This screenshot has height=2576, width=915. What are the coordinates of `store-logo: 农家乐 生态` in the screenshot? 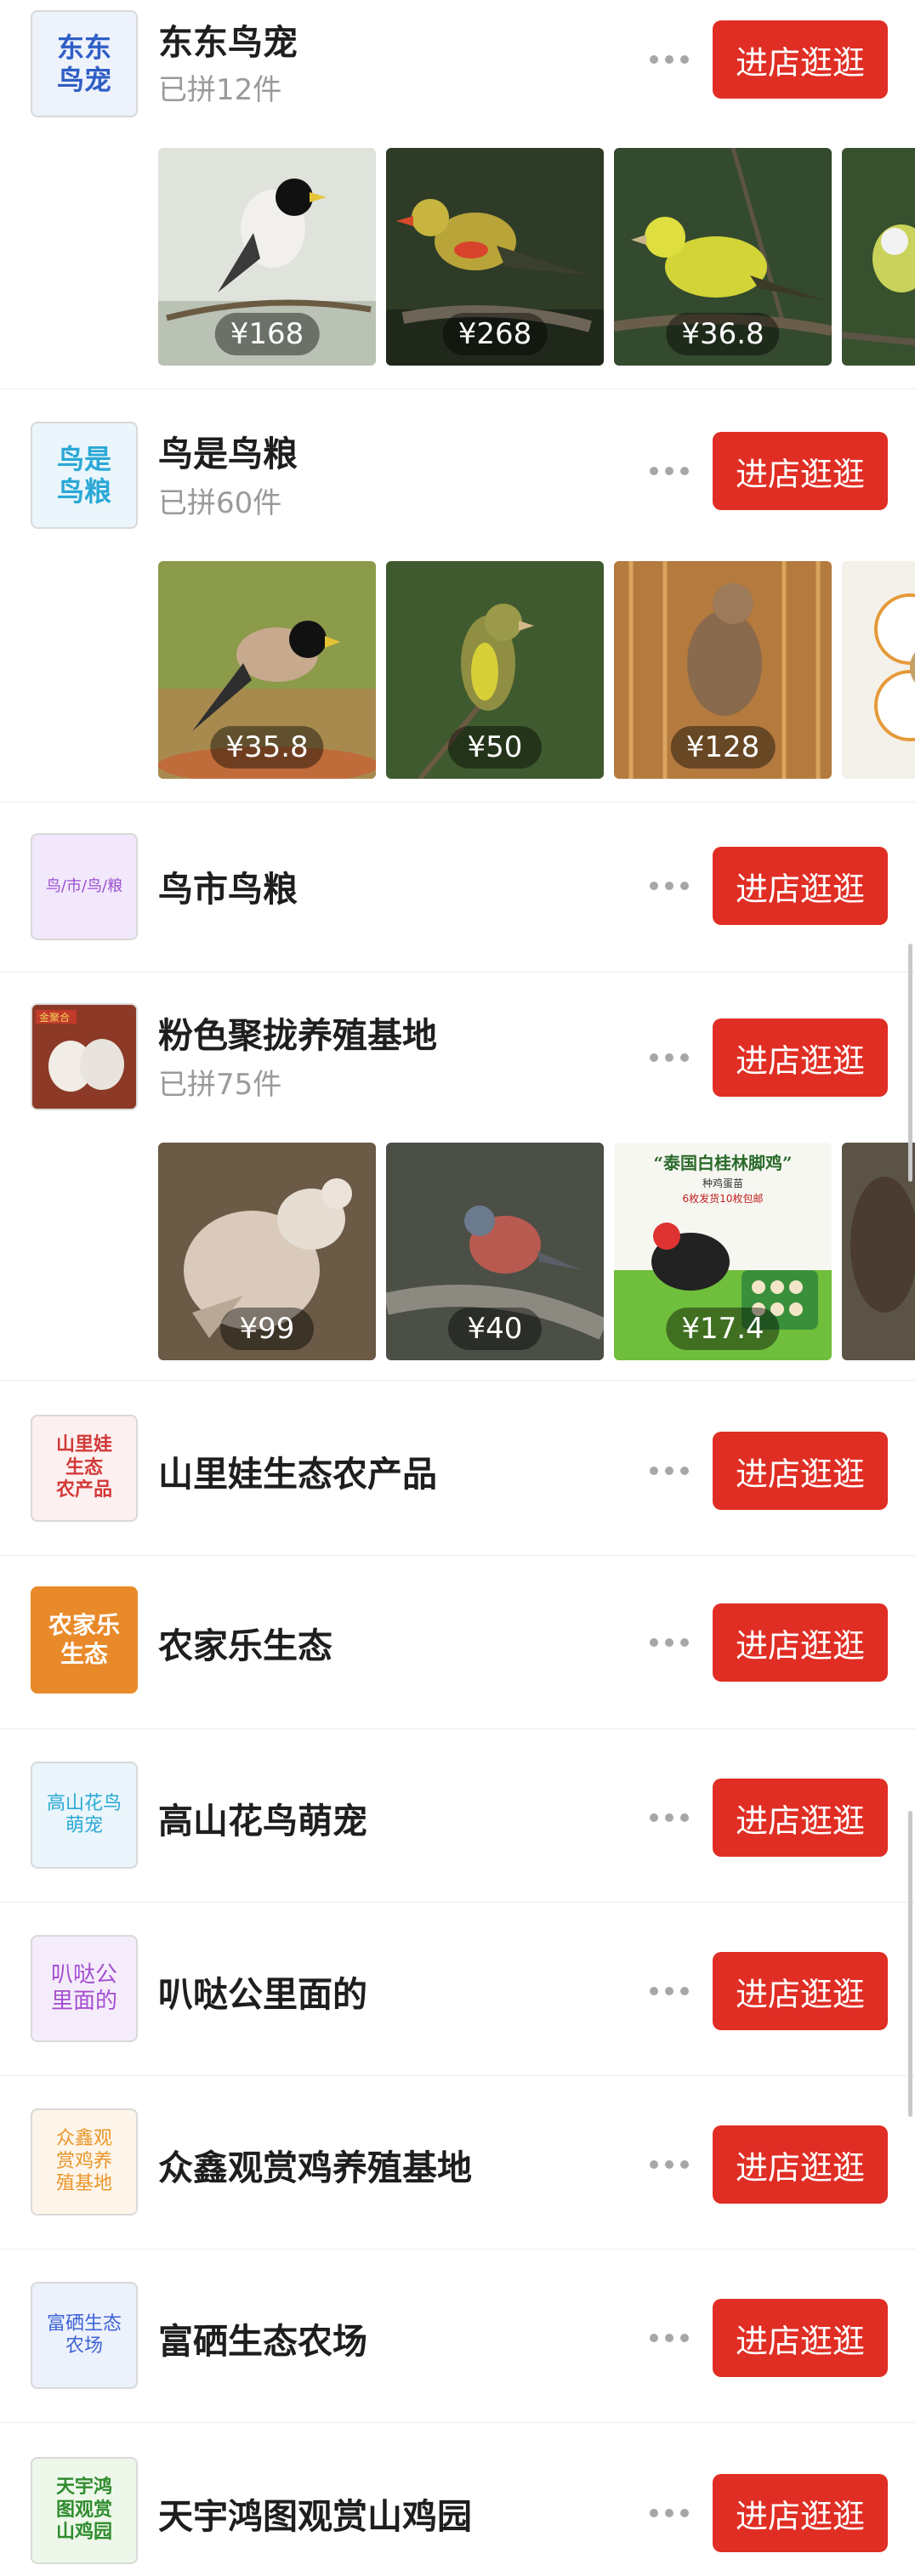 It's located at (85, 1640).